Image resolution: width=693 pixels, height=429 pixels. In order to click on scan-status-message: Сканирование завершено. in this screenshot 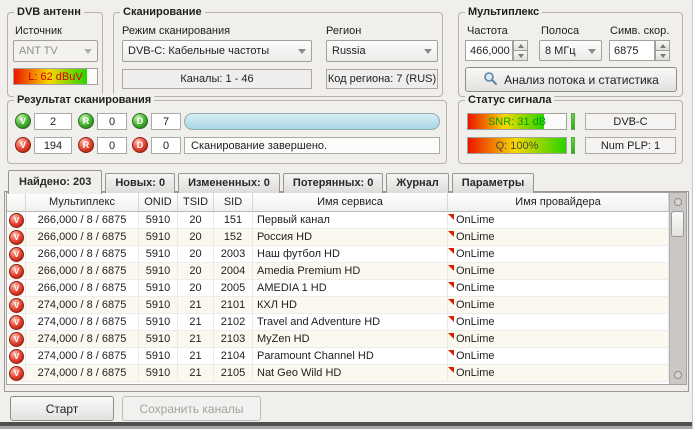, I will do `click(312, 145)`.